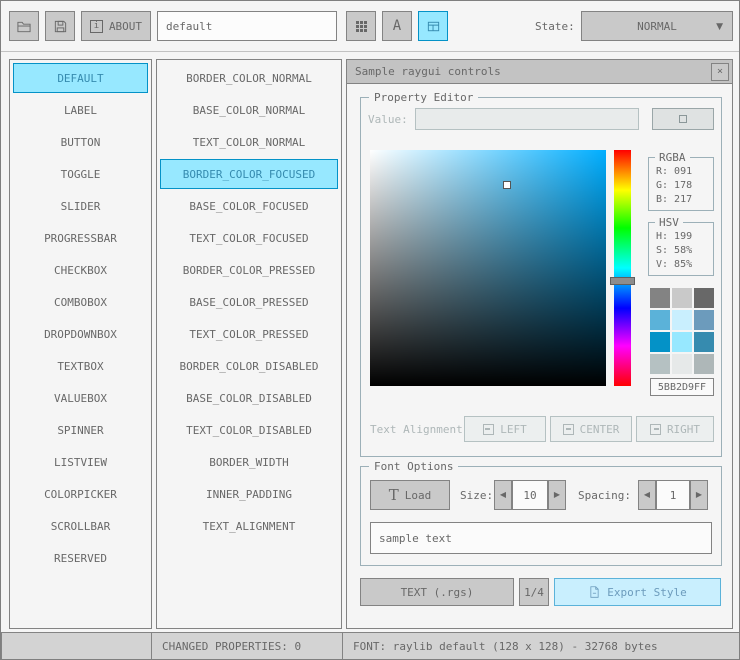  What do you see at coordinates (80, 174) in the screenshot?
I see `list-item-toggle: TOGGLE` at bounding box center [80, 174].